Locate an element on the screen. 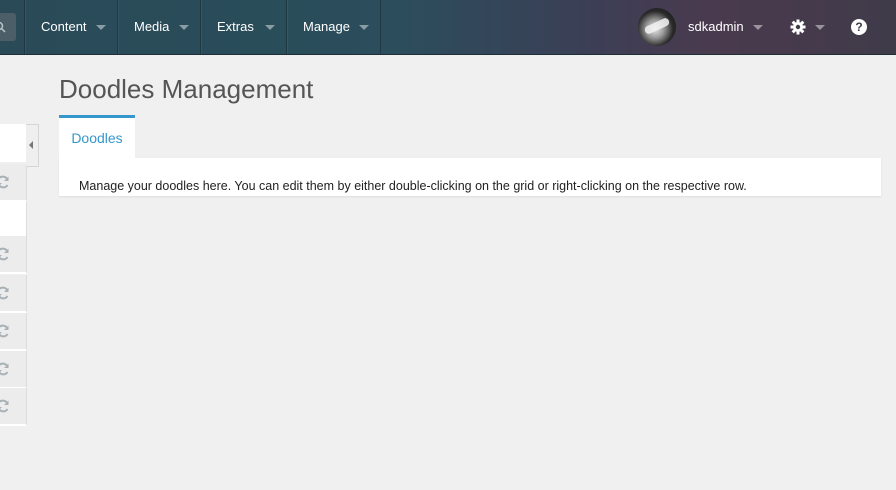 The image size is (896, 490). nav-content: Content is located at coordinates (71, 27).